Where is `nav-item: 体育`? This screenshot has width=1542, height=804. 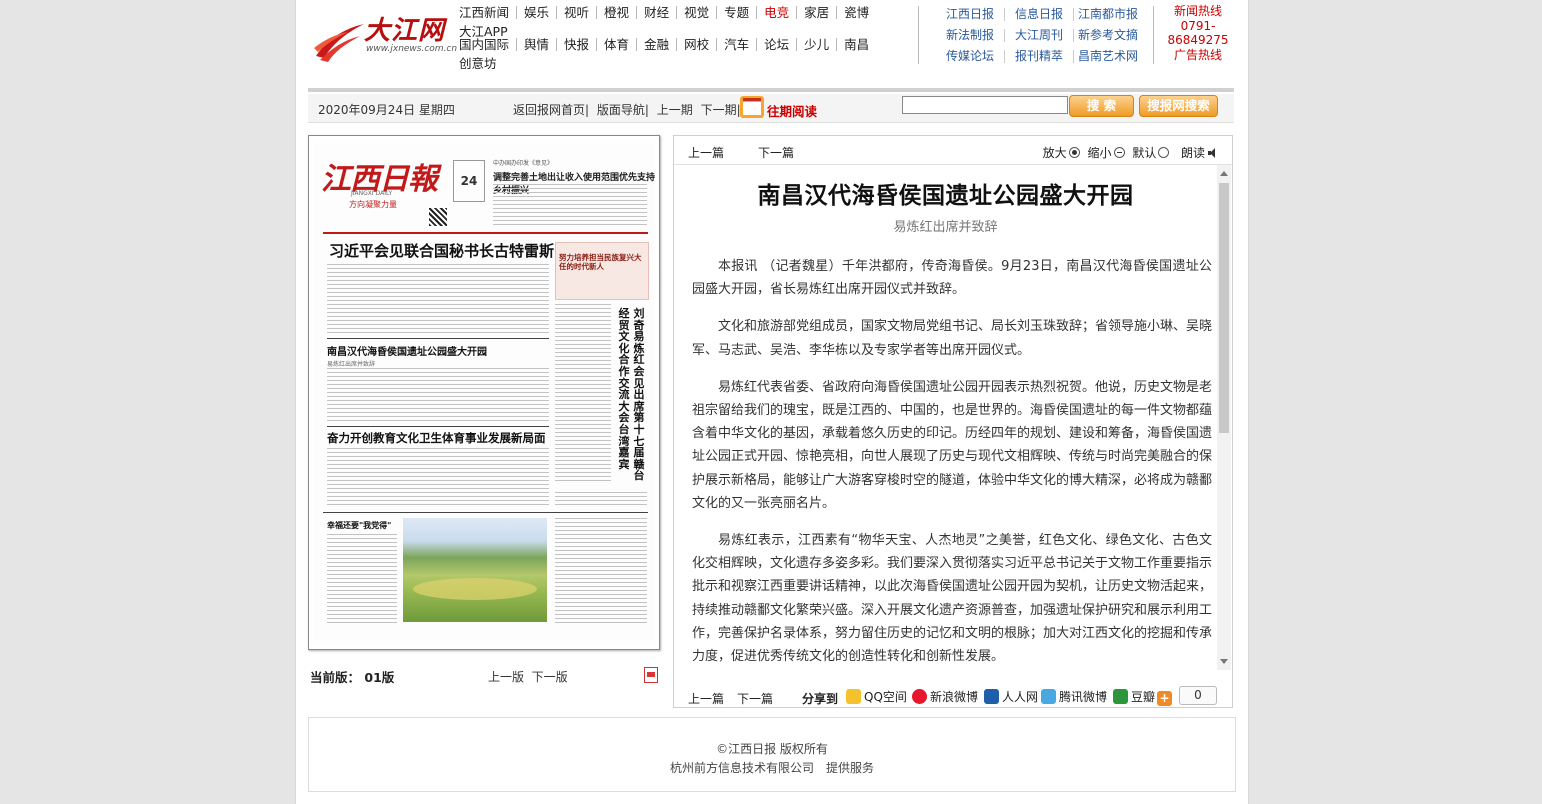 nav-item: 体育 is located at coordinates (617, 44).